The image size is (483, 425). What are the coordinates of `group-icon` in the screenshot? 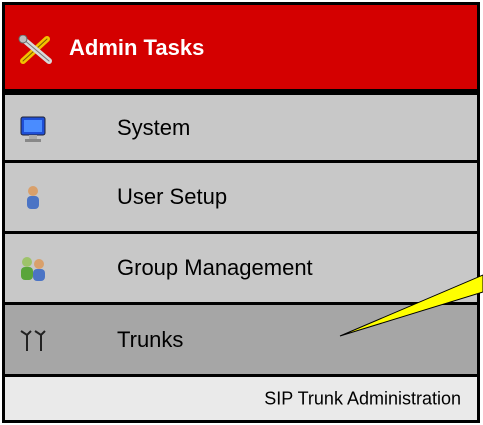 It's located at (33, 269).